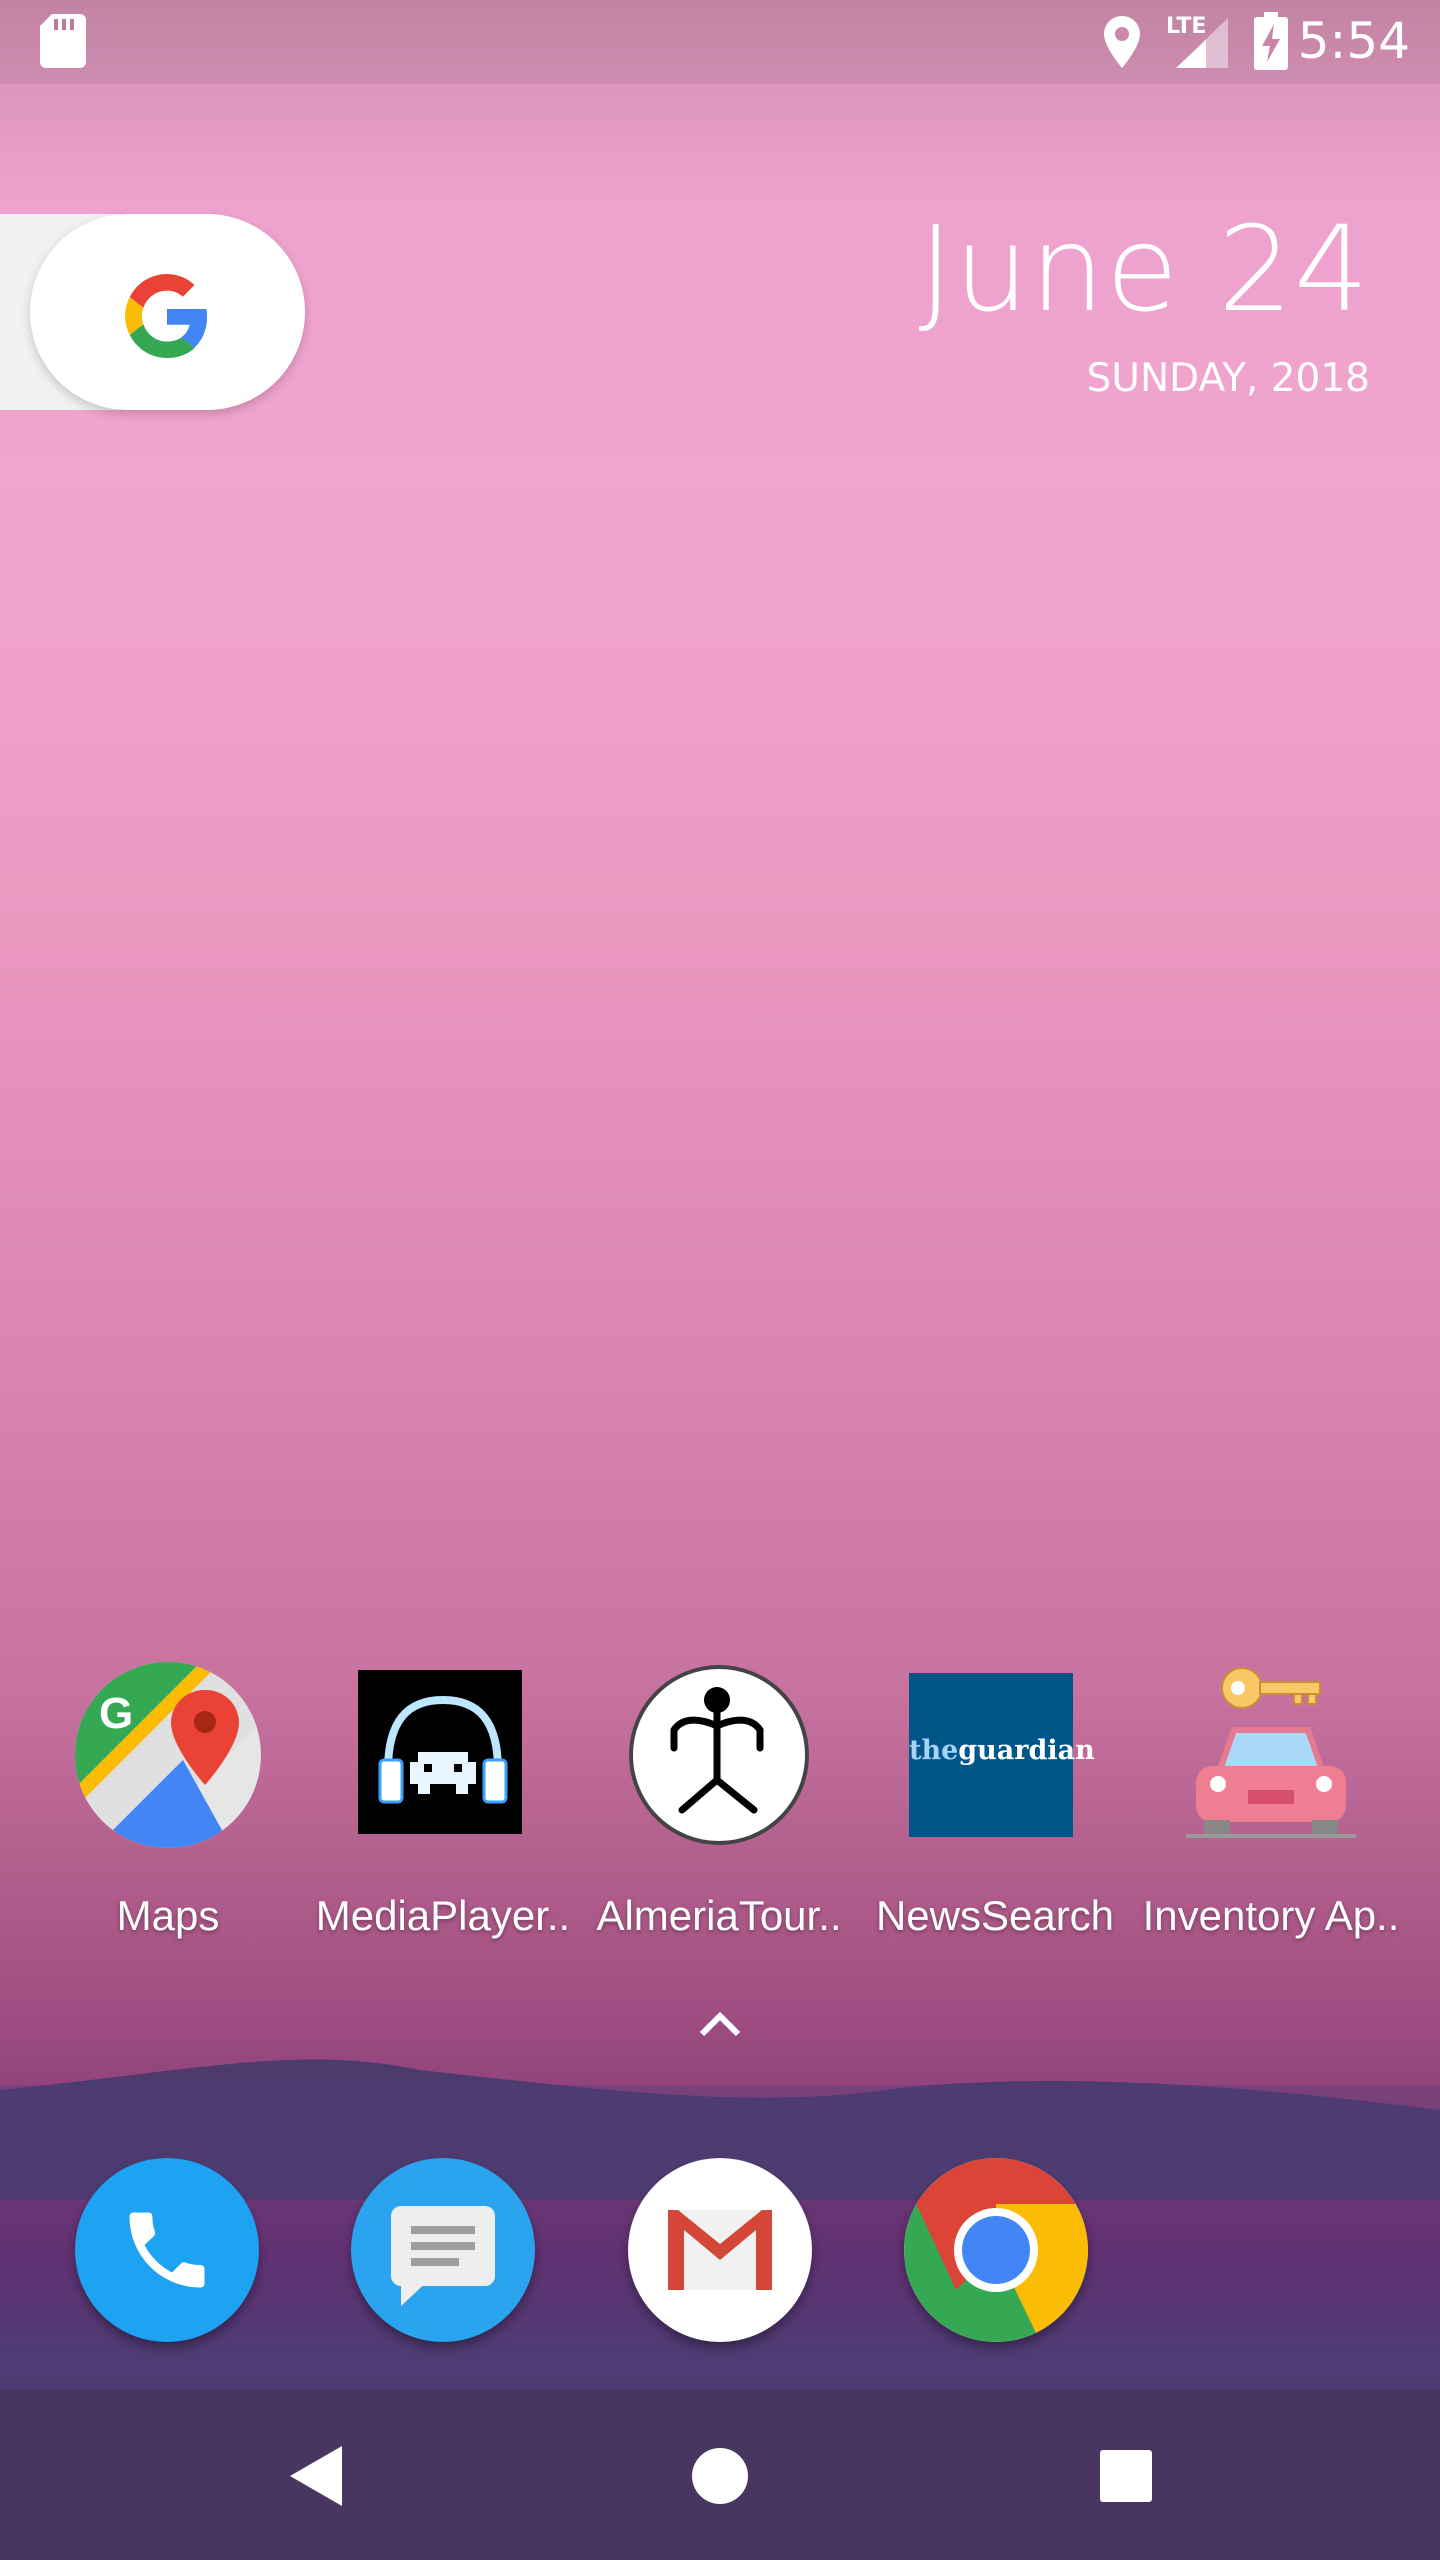 The height and width of the screenshot is (2560, 1440). What do you see at coordinates (1026, 1750) in the screenshot?
I see `guardian-logo-text: guardian` at bounding box center [1026, 1750].